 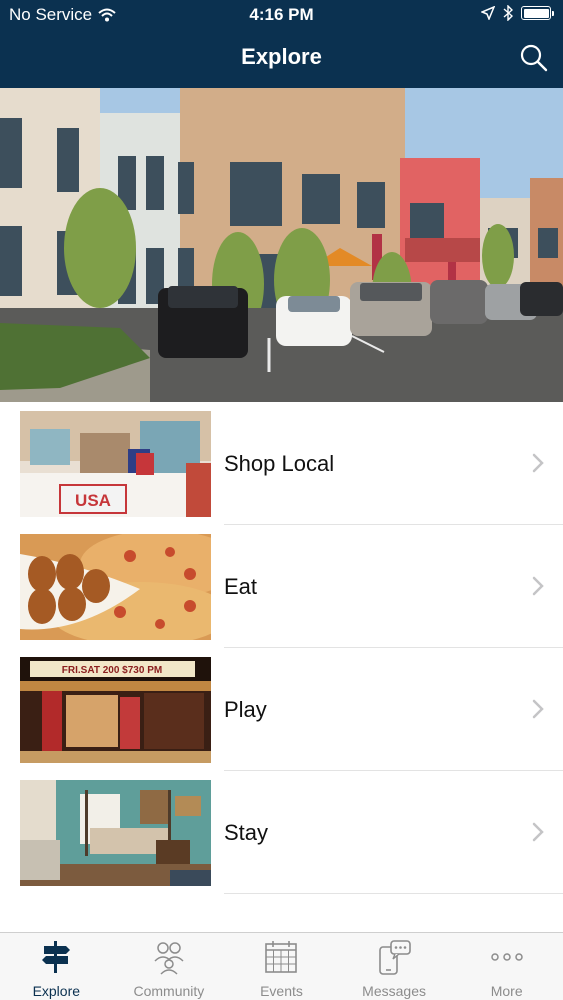 What do you see at coordinates (93, 500) in the screenshot?
I see `usa-sign-text: USA` at bounding box center [93, 500].